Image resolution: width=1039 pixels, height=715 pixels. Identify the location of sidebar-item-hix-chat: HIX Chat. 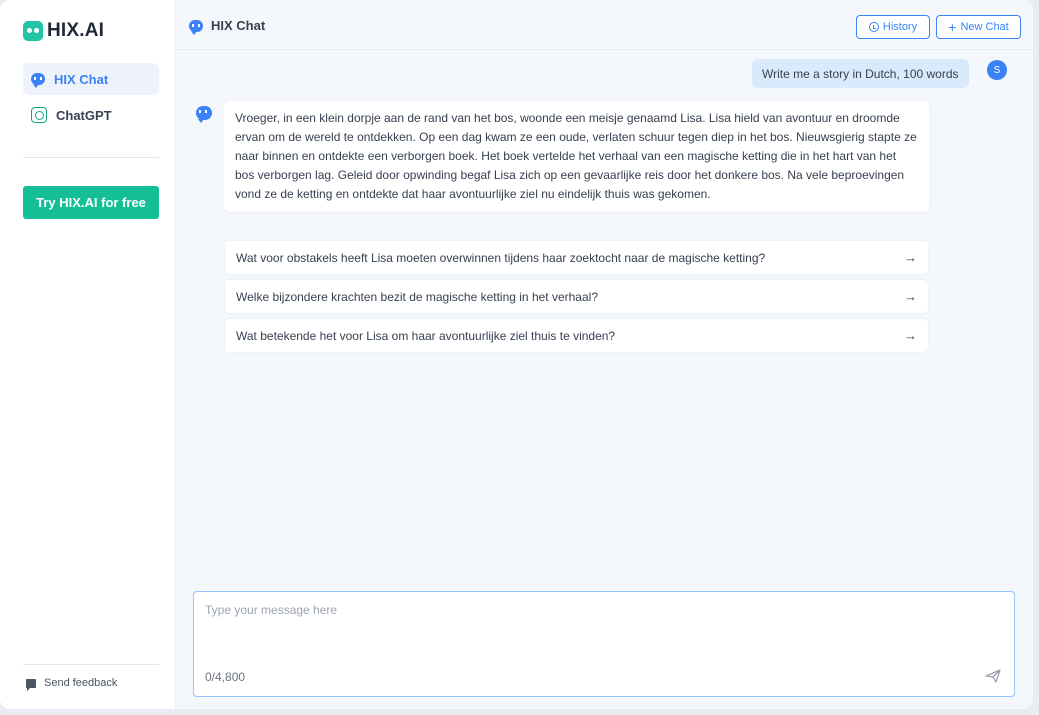
(91, 79).